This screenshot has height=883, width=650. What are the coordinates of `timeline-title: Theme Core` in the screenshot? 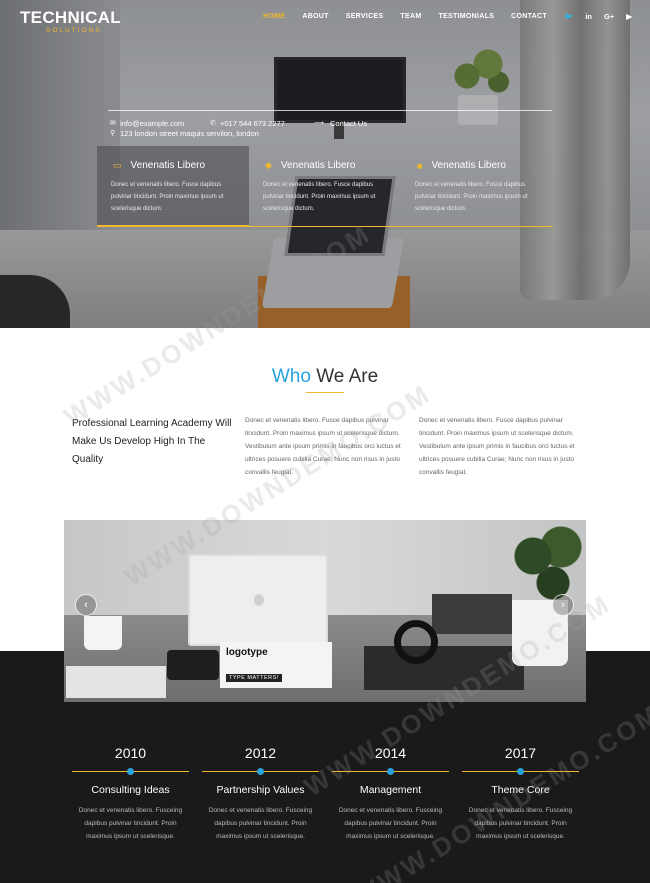 It's located at (520, 790).